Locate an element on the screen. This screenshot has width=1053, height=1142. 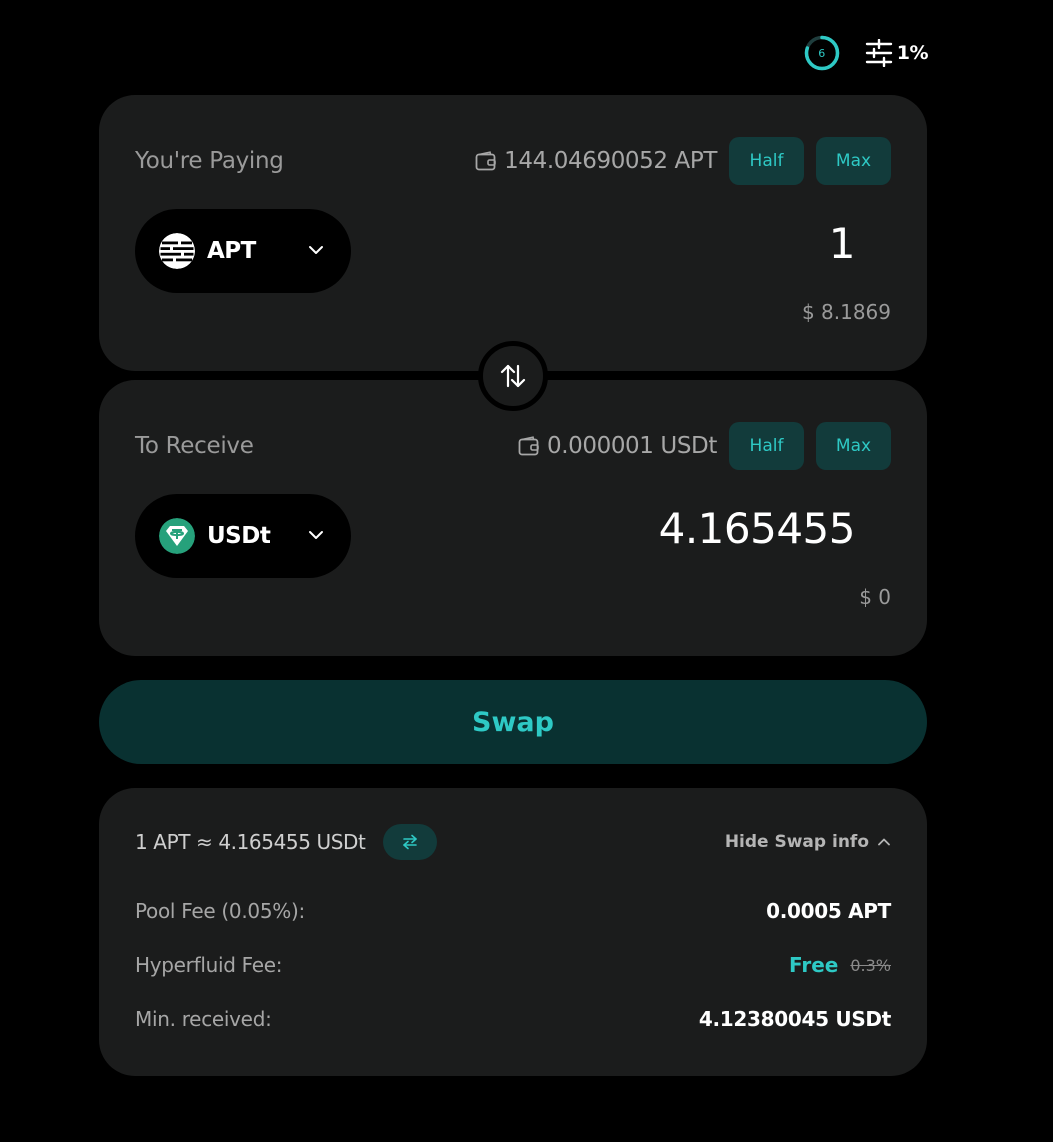
countdown-value: 6 is located at coordinates (822, 53).